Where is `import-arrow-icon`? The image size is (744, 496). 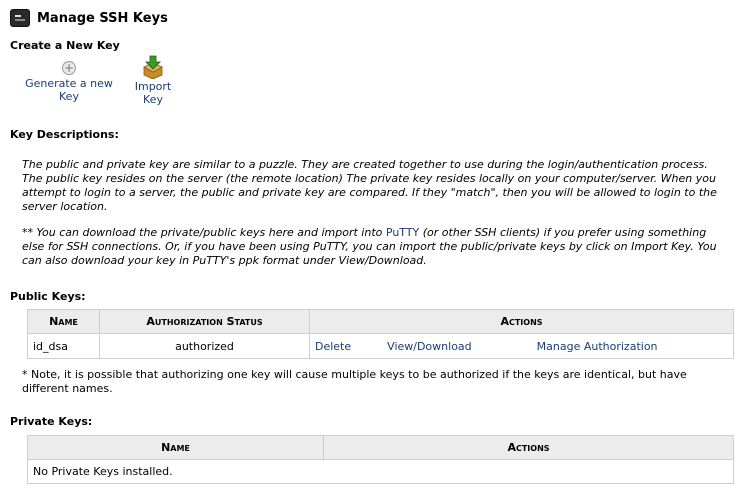 import-arrow-icon is located at coordinates (153, 67).